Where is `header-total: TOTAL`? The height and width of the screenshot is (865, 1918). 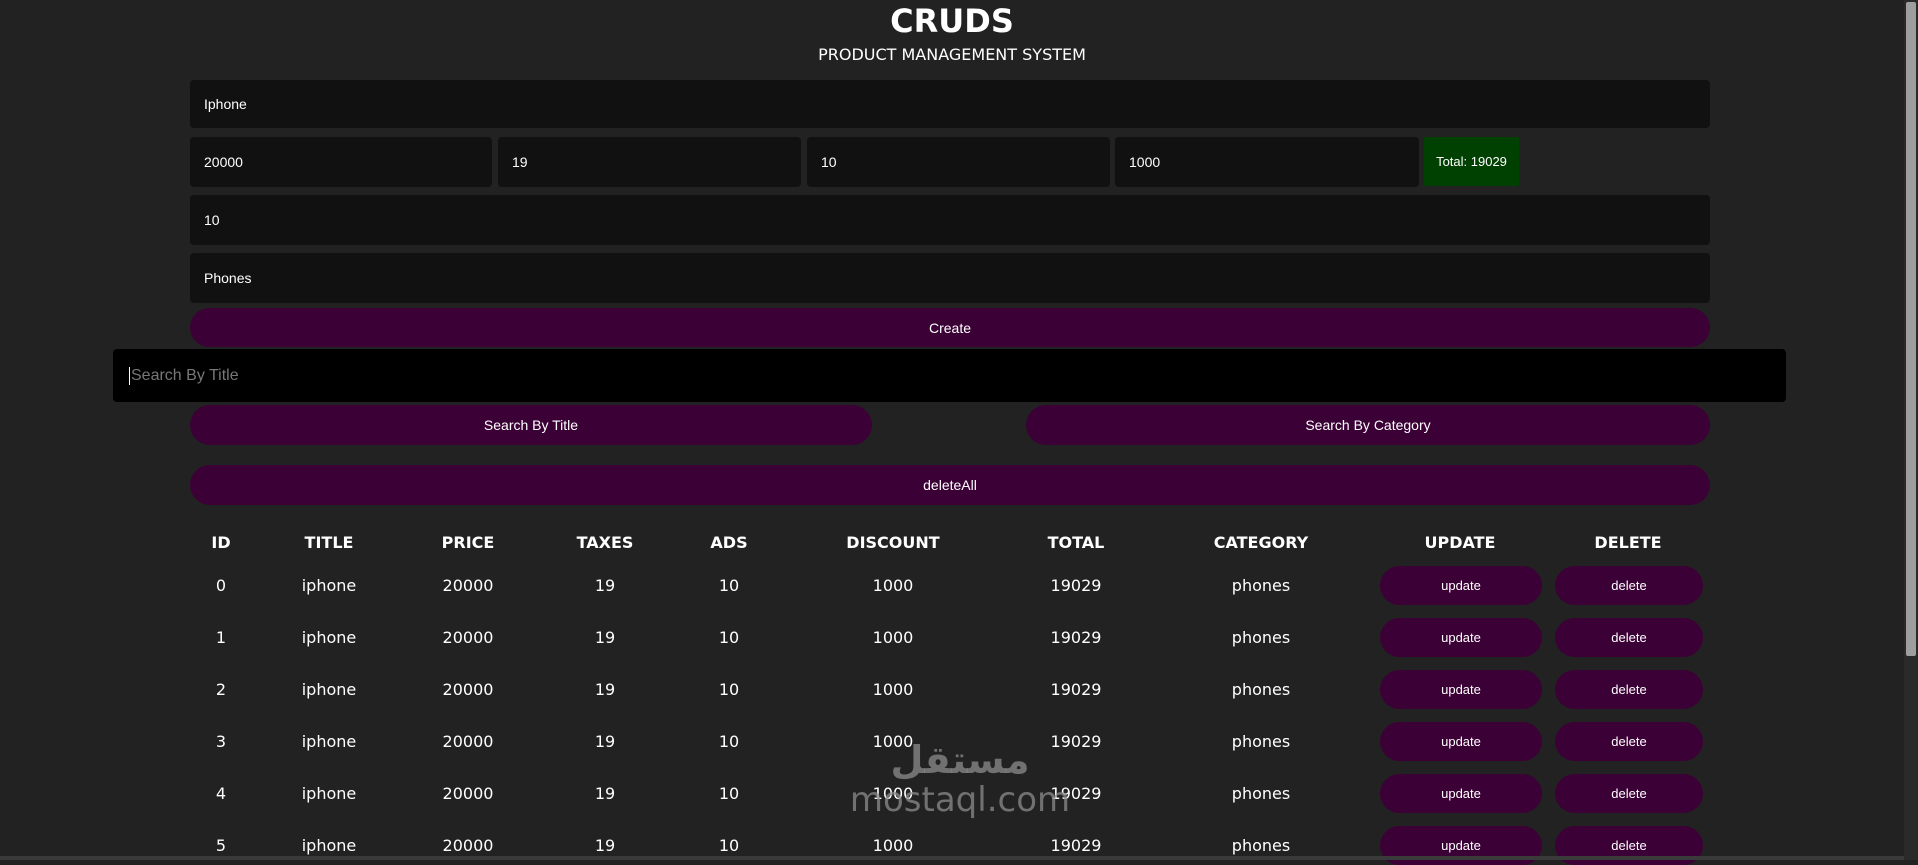 header-total: TOTAL is located at coordinates (1076, 542).